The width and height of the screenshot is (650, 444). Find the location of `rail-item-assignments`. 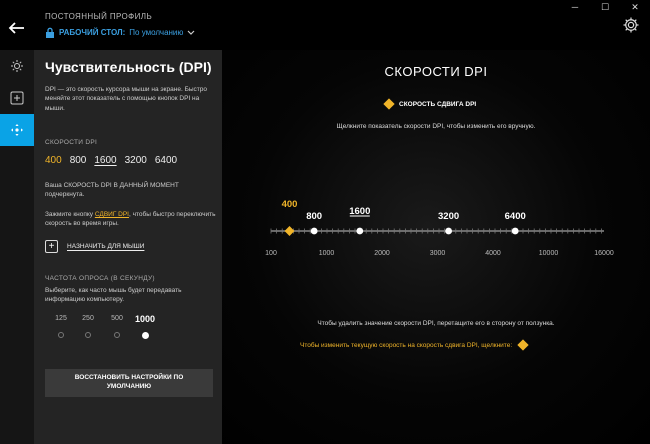

rail-item-assignments is located at coordinates (17, 98).